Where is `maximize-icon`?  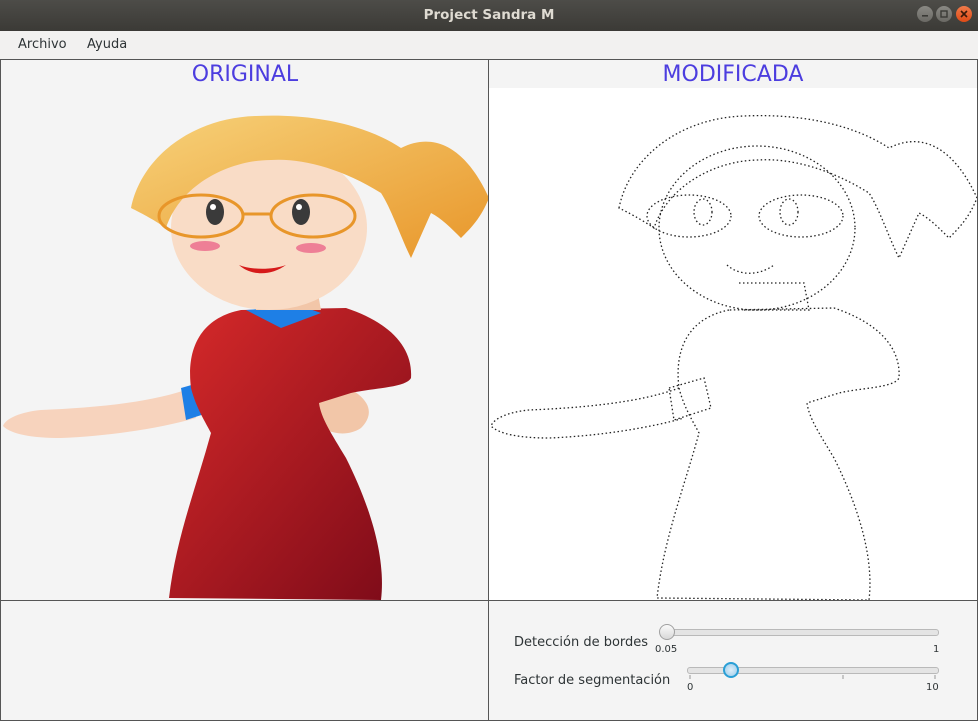
maximize-icon is located at coordinates (944, 14).